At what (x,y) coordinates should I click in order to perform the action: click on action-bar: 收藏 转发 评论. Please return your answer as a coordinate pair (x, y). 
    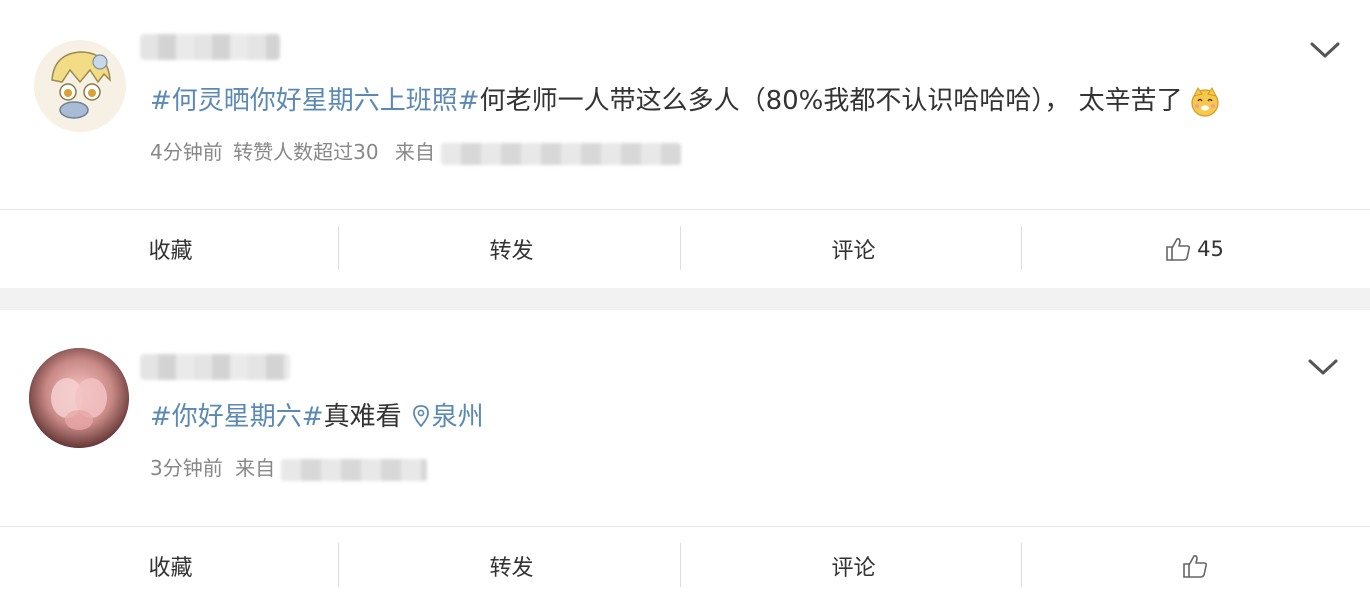
    Looking at the image, I should click on (685, 565).